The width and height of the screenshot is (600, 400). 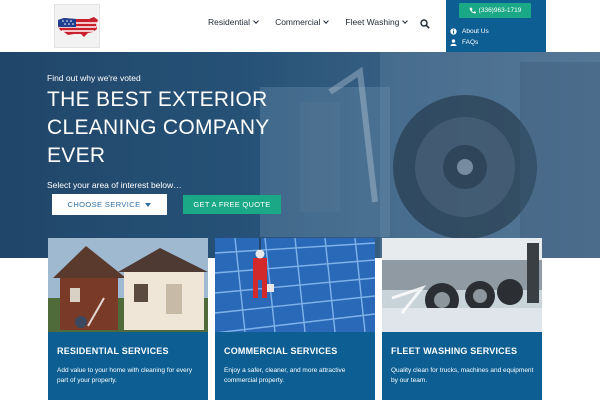 I want to click on nav-residential-label: Residential, so click(x=229, y=22).